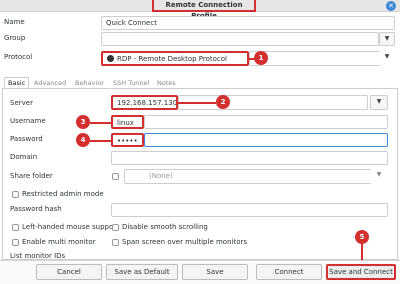  What do you see at coordinates (391, 6) in the screenshot?
I see `close-icon: ✕` at bounding box center [391, 6].